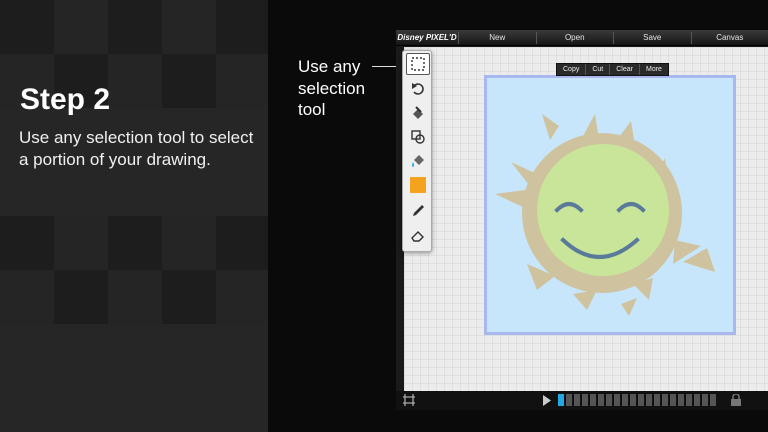 The width and height of the screenshot is (768, 432). I want to click on app-menu-bar: Disney PIXEL'D New Open Save Canvas, so click(582, 38).